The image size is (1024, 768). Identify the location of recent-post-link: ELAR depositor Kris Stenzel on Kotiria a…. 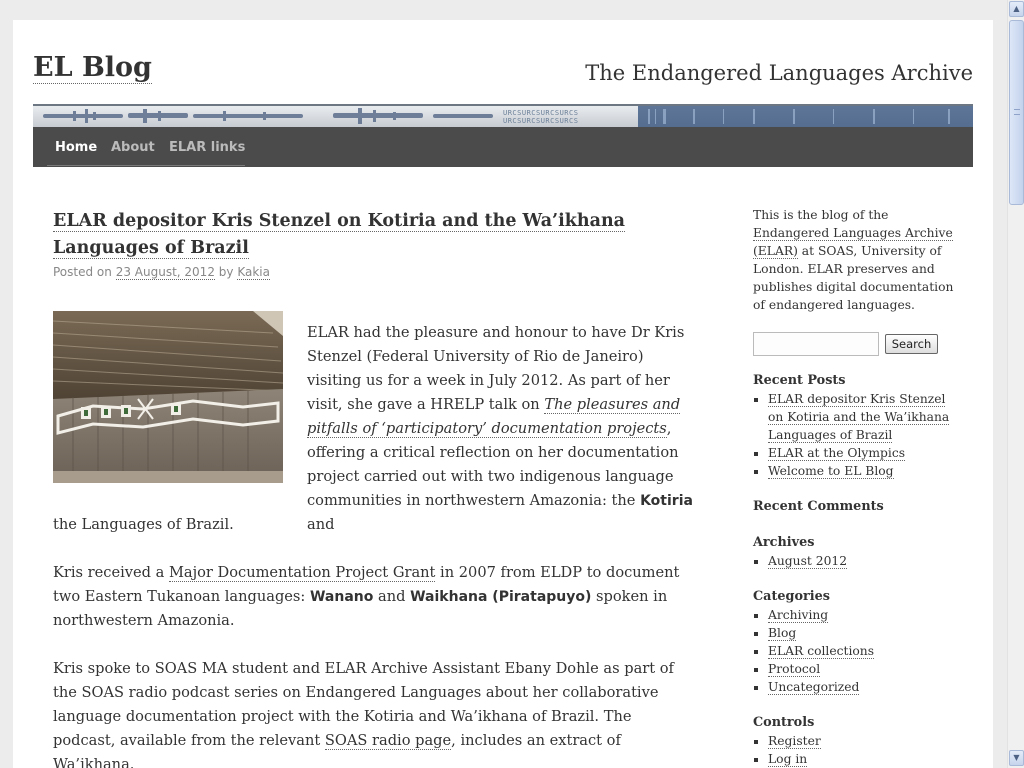
(859, 417).